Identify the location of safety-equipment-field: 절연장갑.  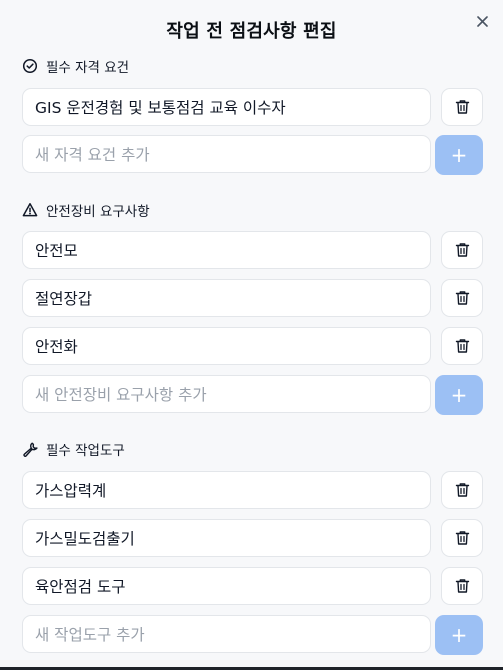
(226, 298).